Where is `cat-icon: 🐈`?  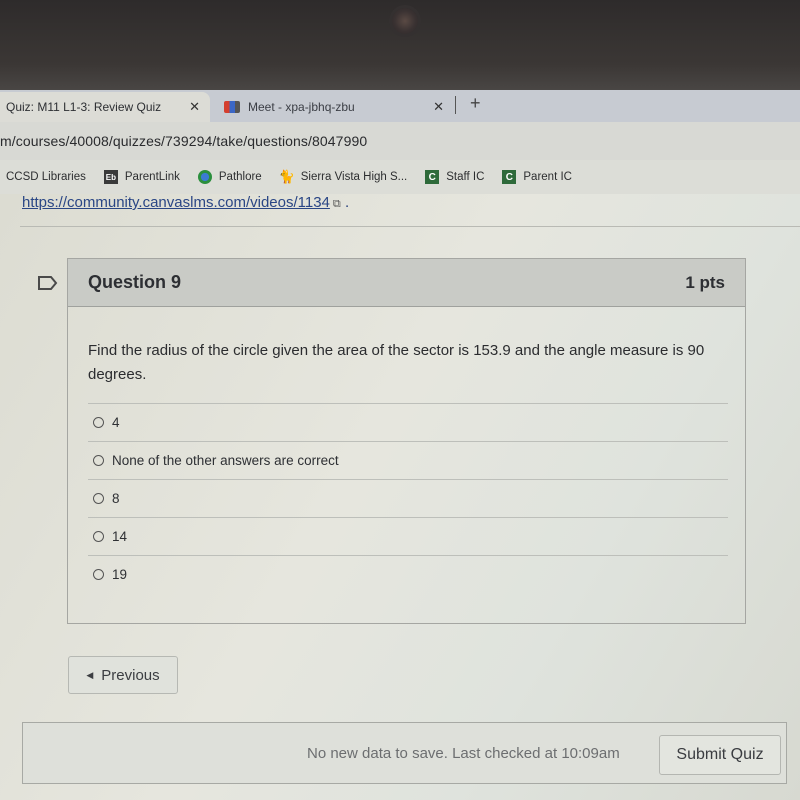 cat-icon: 🐈 is located at coordinates (286, 176).